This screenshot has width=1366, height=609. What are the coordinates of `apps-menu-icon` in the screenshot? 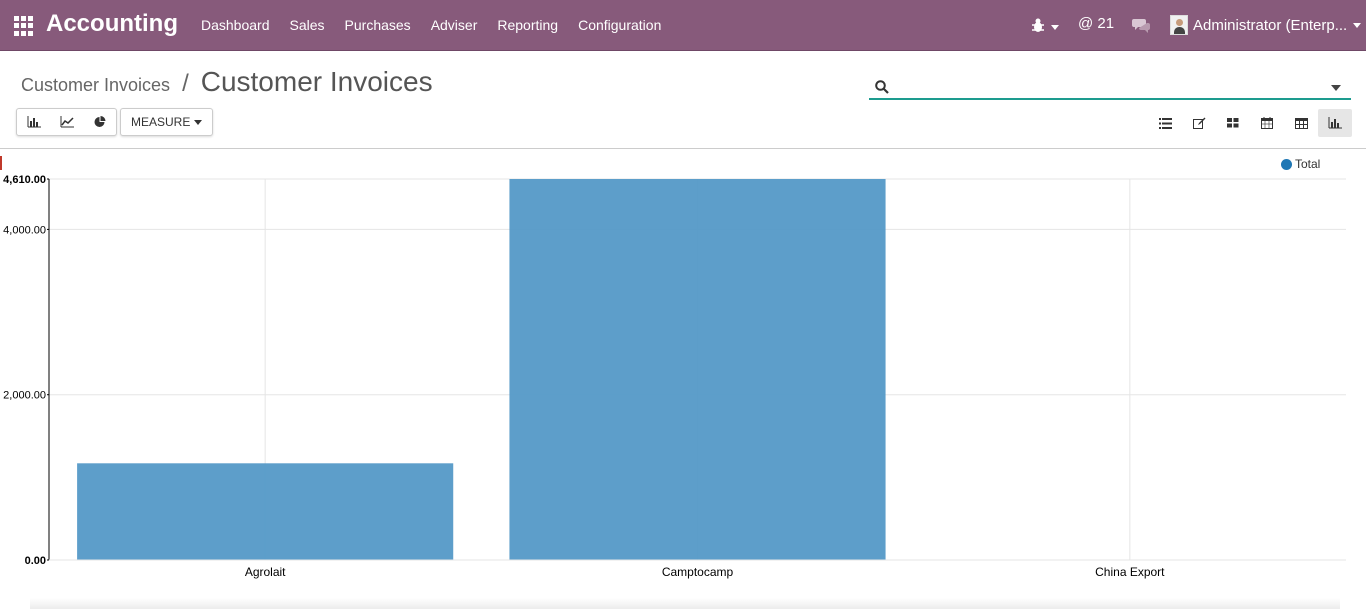 It's located at (24, 26).